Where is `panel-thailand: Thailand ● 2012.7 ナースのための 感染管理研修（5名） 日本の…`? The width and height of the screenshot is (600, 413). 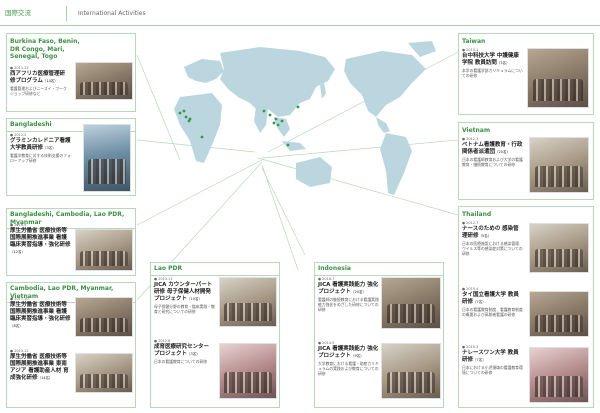
panel-thailand: Thailand ● 2012.7 ナースのための 感染管理研修（5名） 日本の… is located at coordinates (526, 307).